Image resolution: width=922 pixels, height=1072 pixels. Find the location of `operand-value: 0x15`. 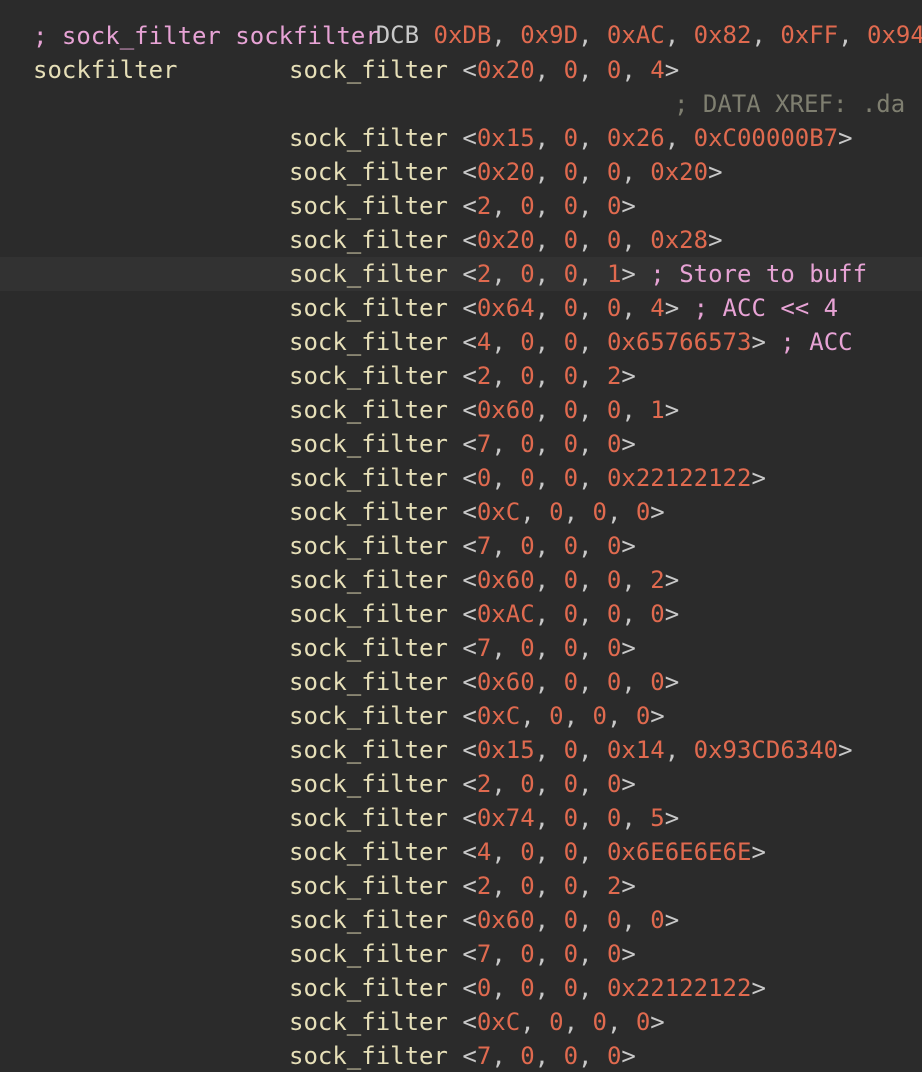

operand-value: 0x15 is located at coordinates (506, 750).